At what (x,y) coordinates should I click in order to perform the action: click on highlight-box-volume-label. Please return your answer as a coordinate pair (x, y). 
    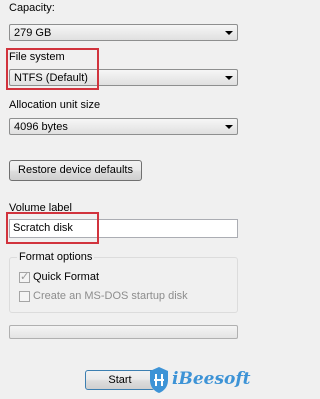
    Looking at the image, I should click on (52, 228).